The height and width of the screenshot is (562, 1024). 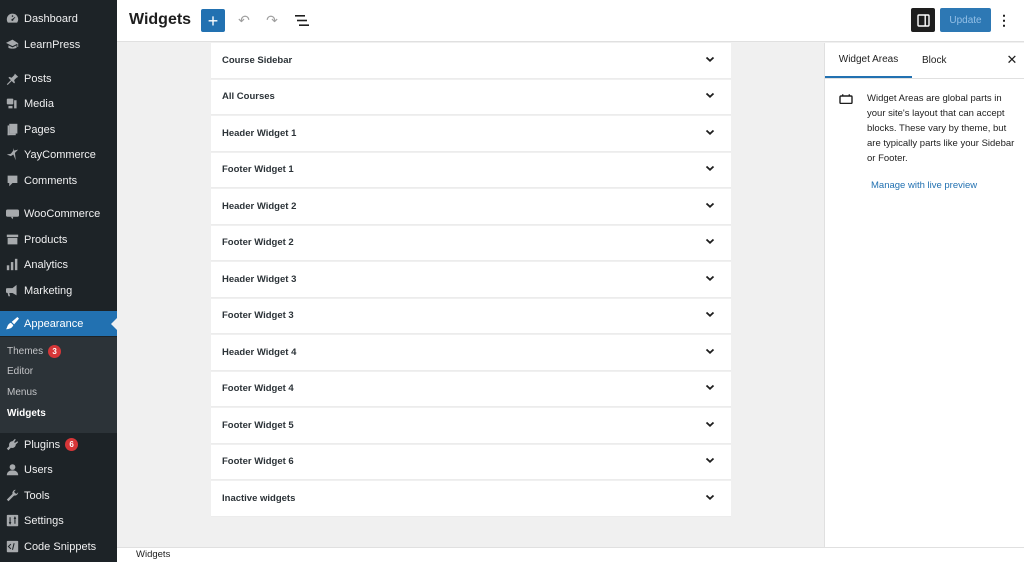 I want to click on widget-area-panel: Header Widget 1, so click(x=471, y=134).